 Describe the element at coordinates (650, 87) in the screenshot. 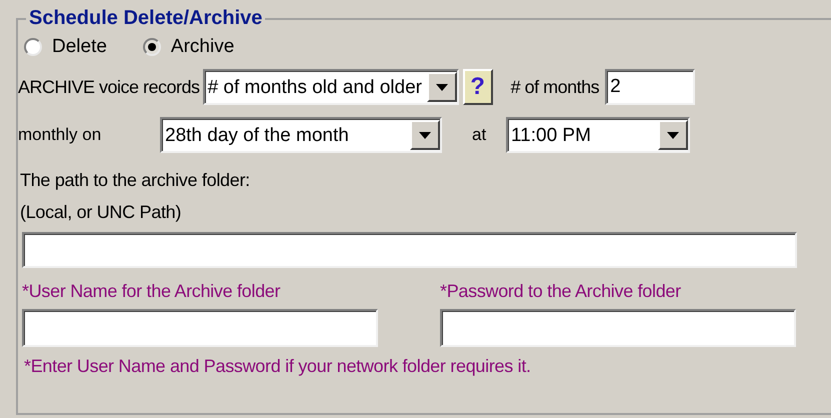

I see `months-field: 2` at that location.